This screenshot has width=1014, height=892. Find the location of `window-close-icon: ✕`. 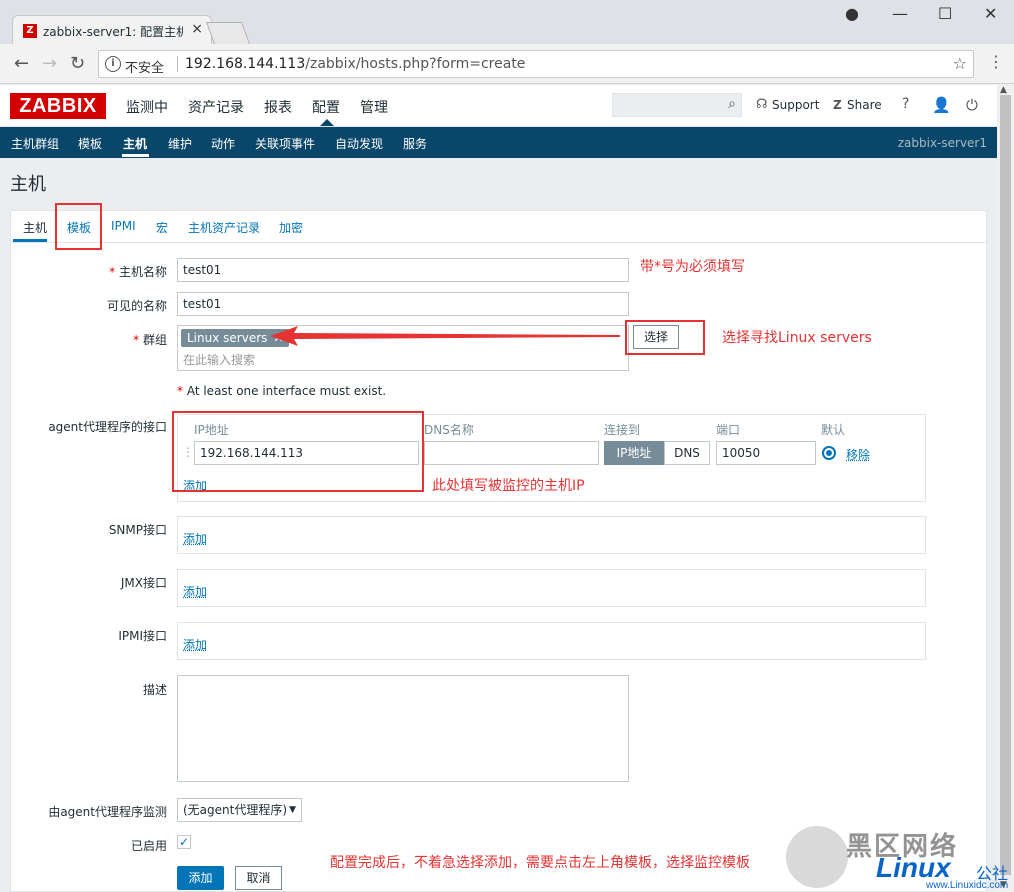

window-close-icon: ✕ is located at coordinates (990, 13).